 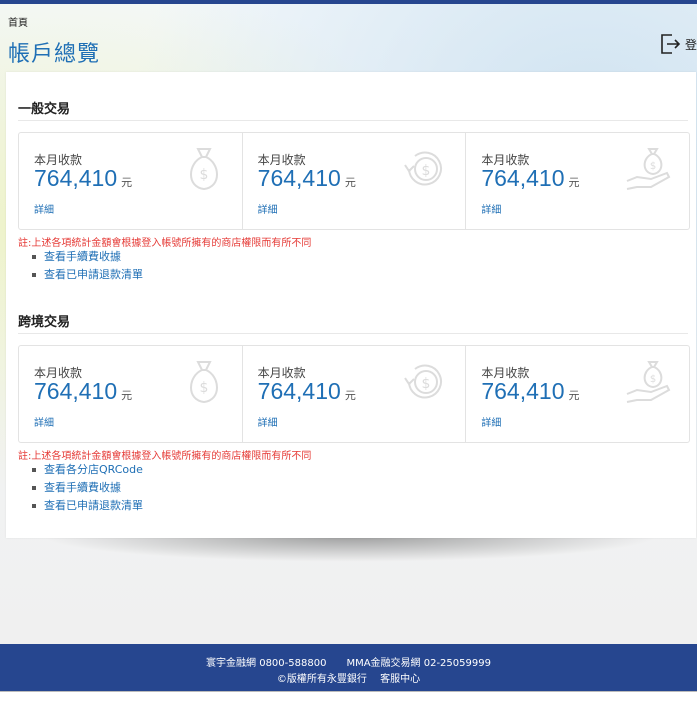 What do you see at coordinates (54, 54) in the screenshot?
I see `page-title: 帳戶總覽` at bounding box center [54, 54].